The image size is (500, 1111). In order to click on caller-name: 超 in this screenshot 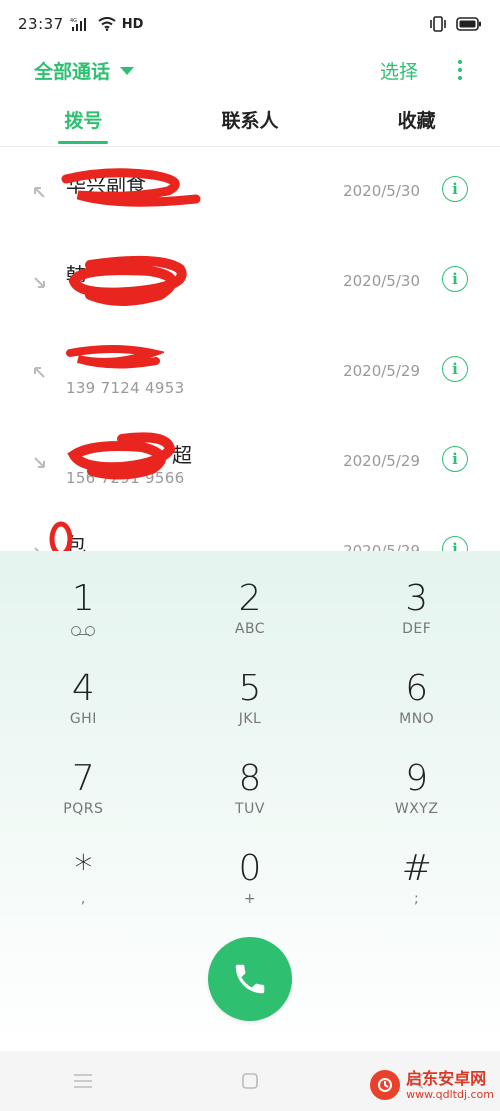, I will do `click(182, 455)`.